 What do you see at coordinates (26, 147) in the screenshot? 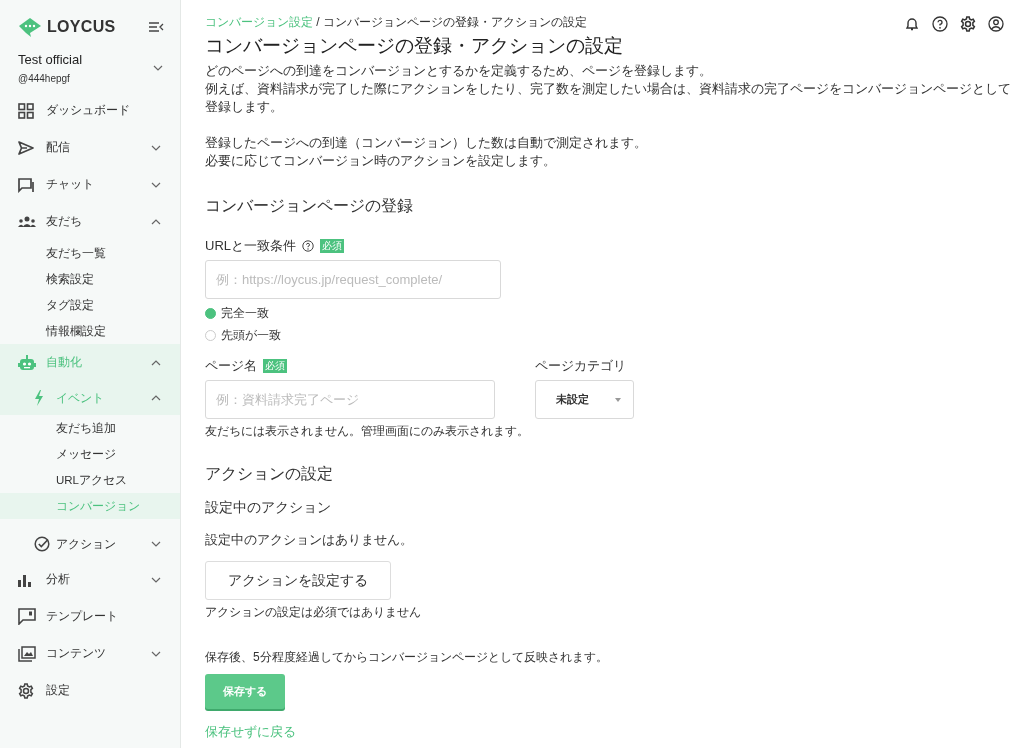
I see `send-icon` at bounding box center [26, 147].